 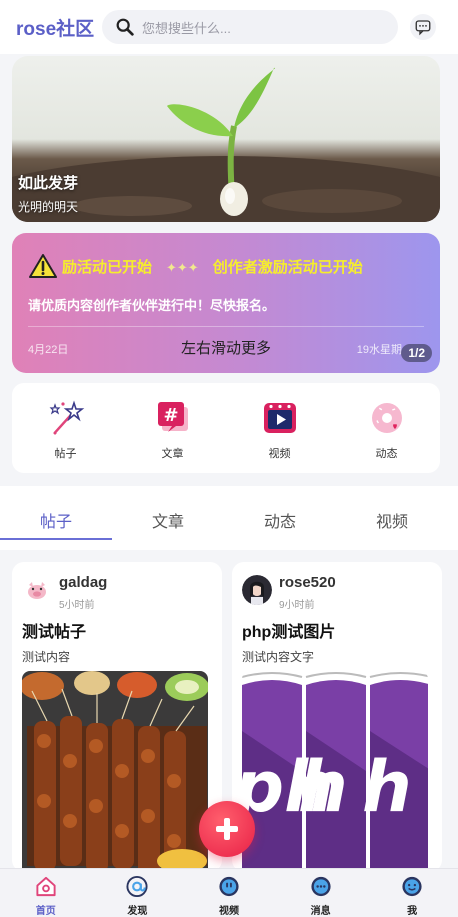 I want to click on girl-avatar-image, so click(x=257, y=590).